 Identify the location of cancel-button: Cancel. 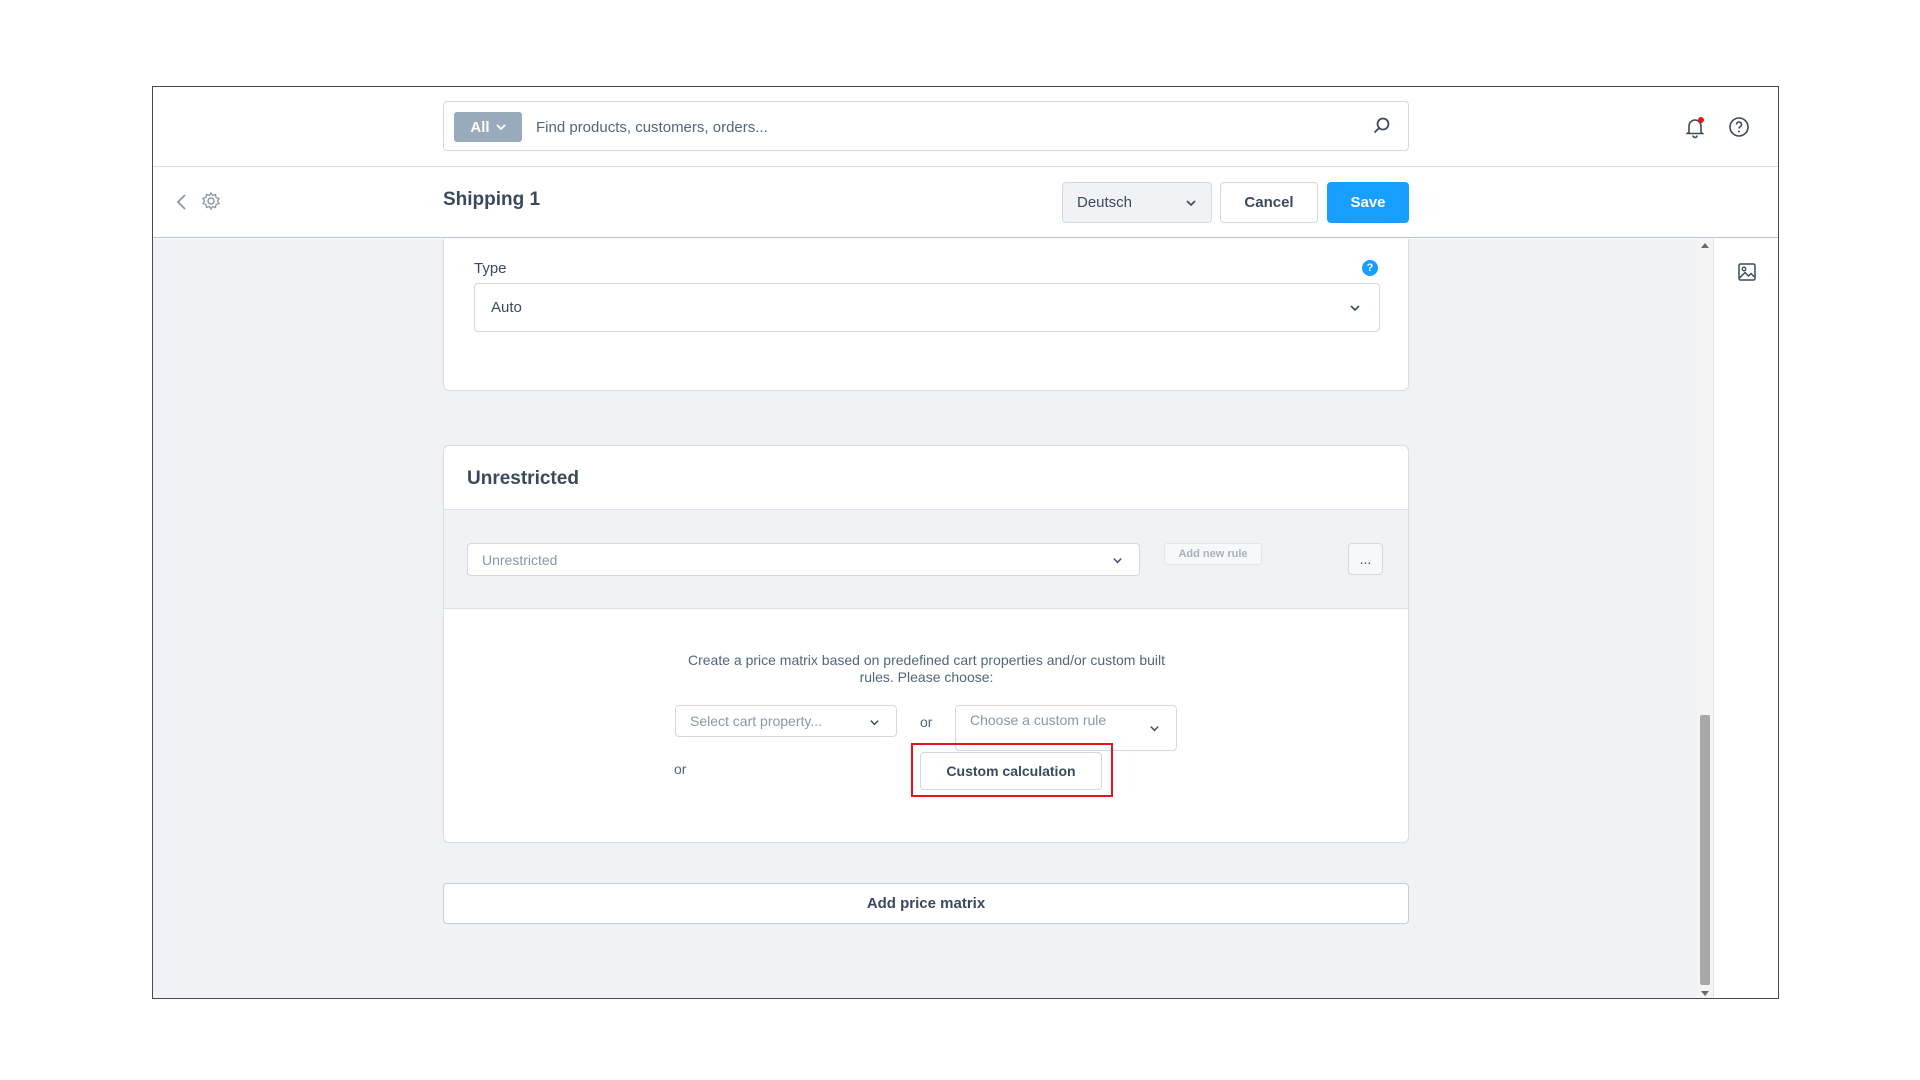
(1269, 202).